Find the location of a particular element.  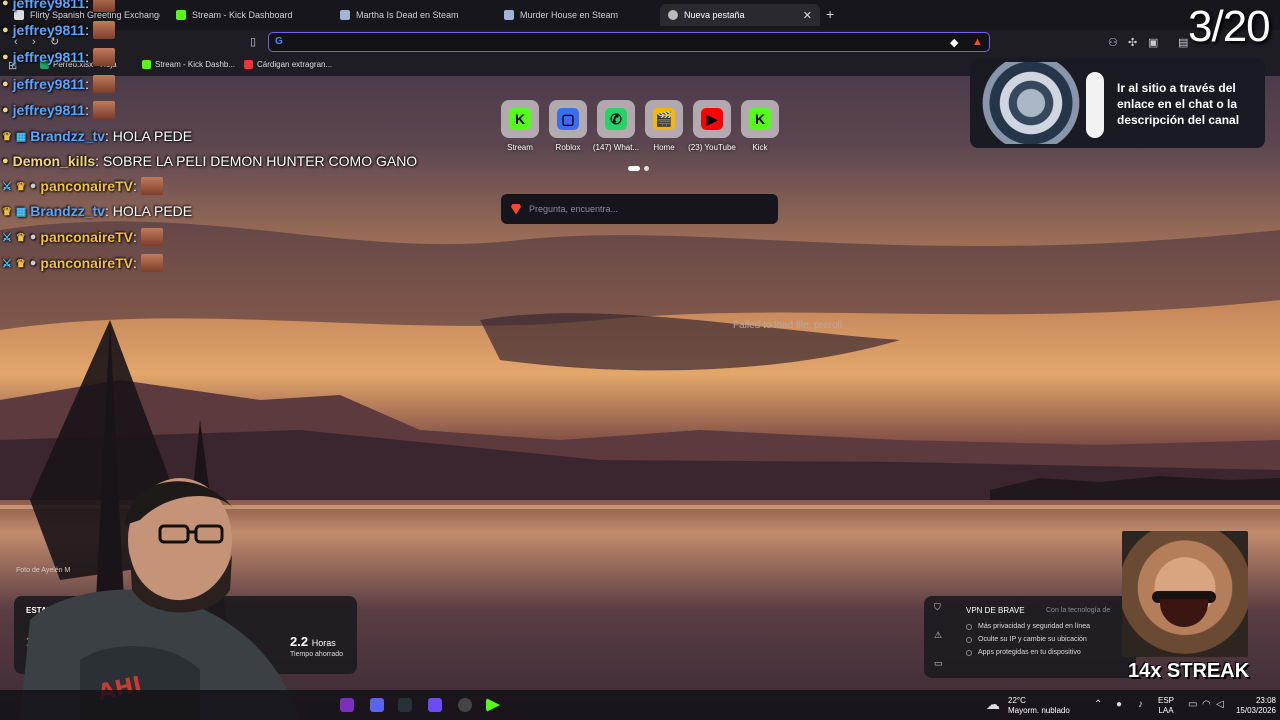

brave-rewards-icon: ▲ is located at coordinates (977, 42).